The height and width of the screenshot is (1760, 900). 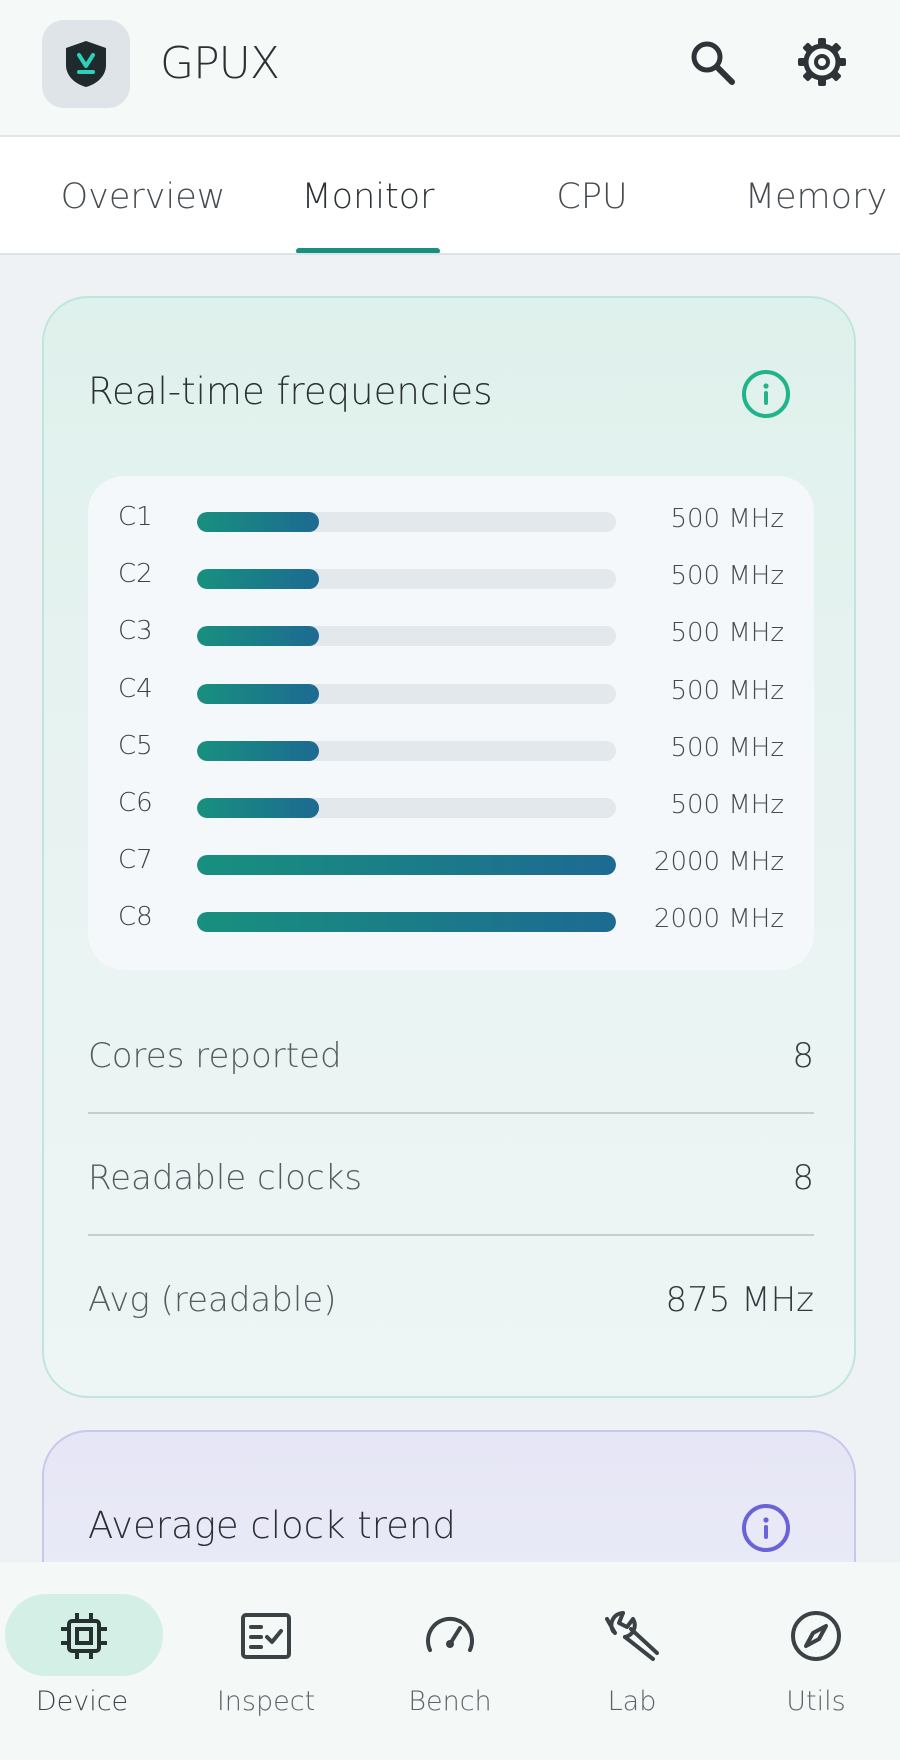 What do you see at coordinates (632, 1701) in the screenshot?
I see `nav-label: Lab` at bounding box center [632, 1701].